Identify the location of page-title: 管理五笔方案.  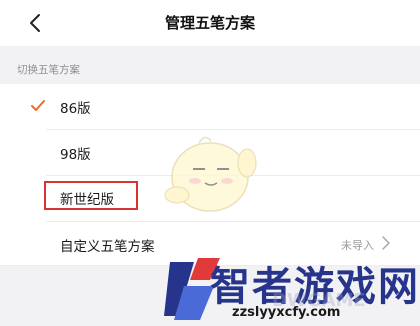
(209, 23).